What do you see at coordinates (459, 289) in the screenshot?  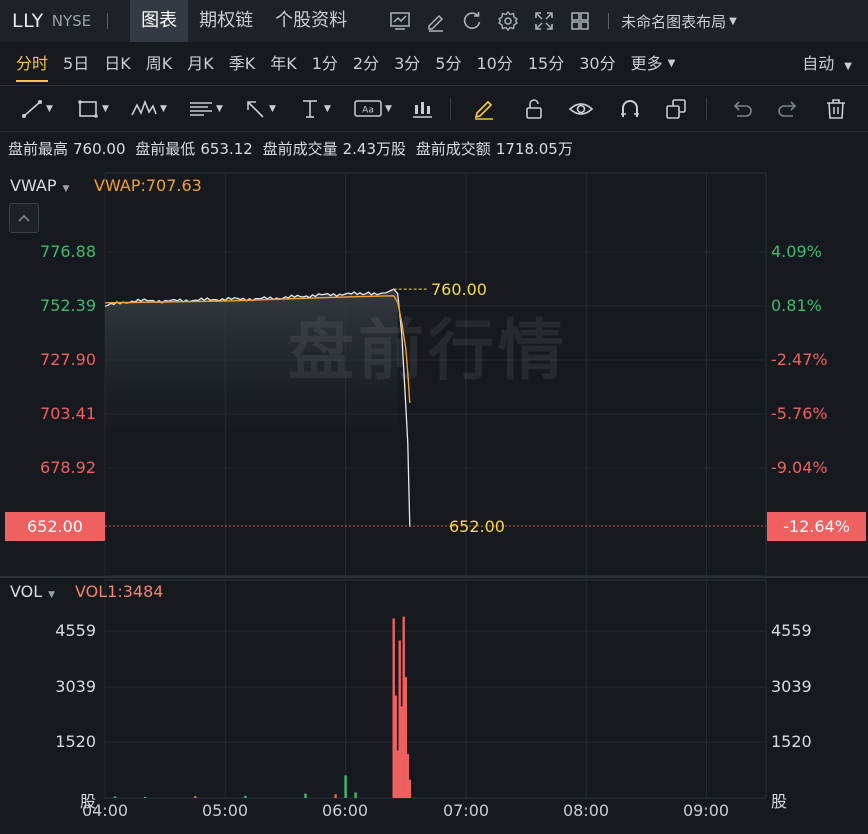 I see `high-price-annotation: 760.00` at bounding box center [459, 289].